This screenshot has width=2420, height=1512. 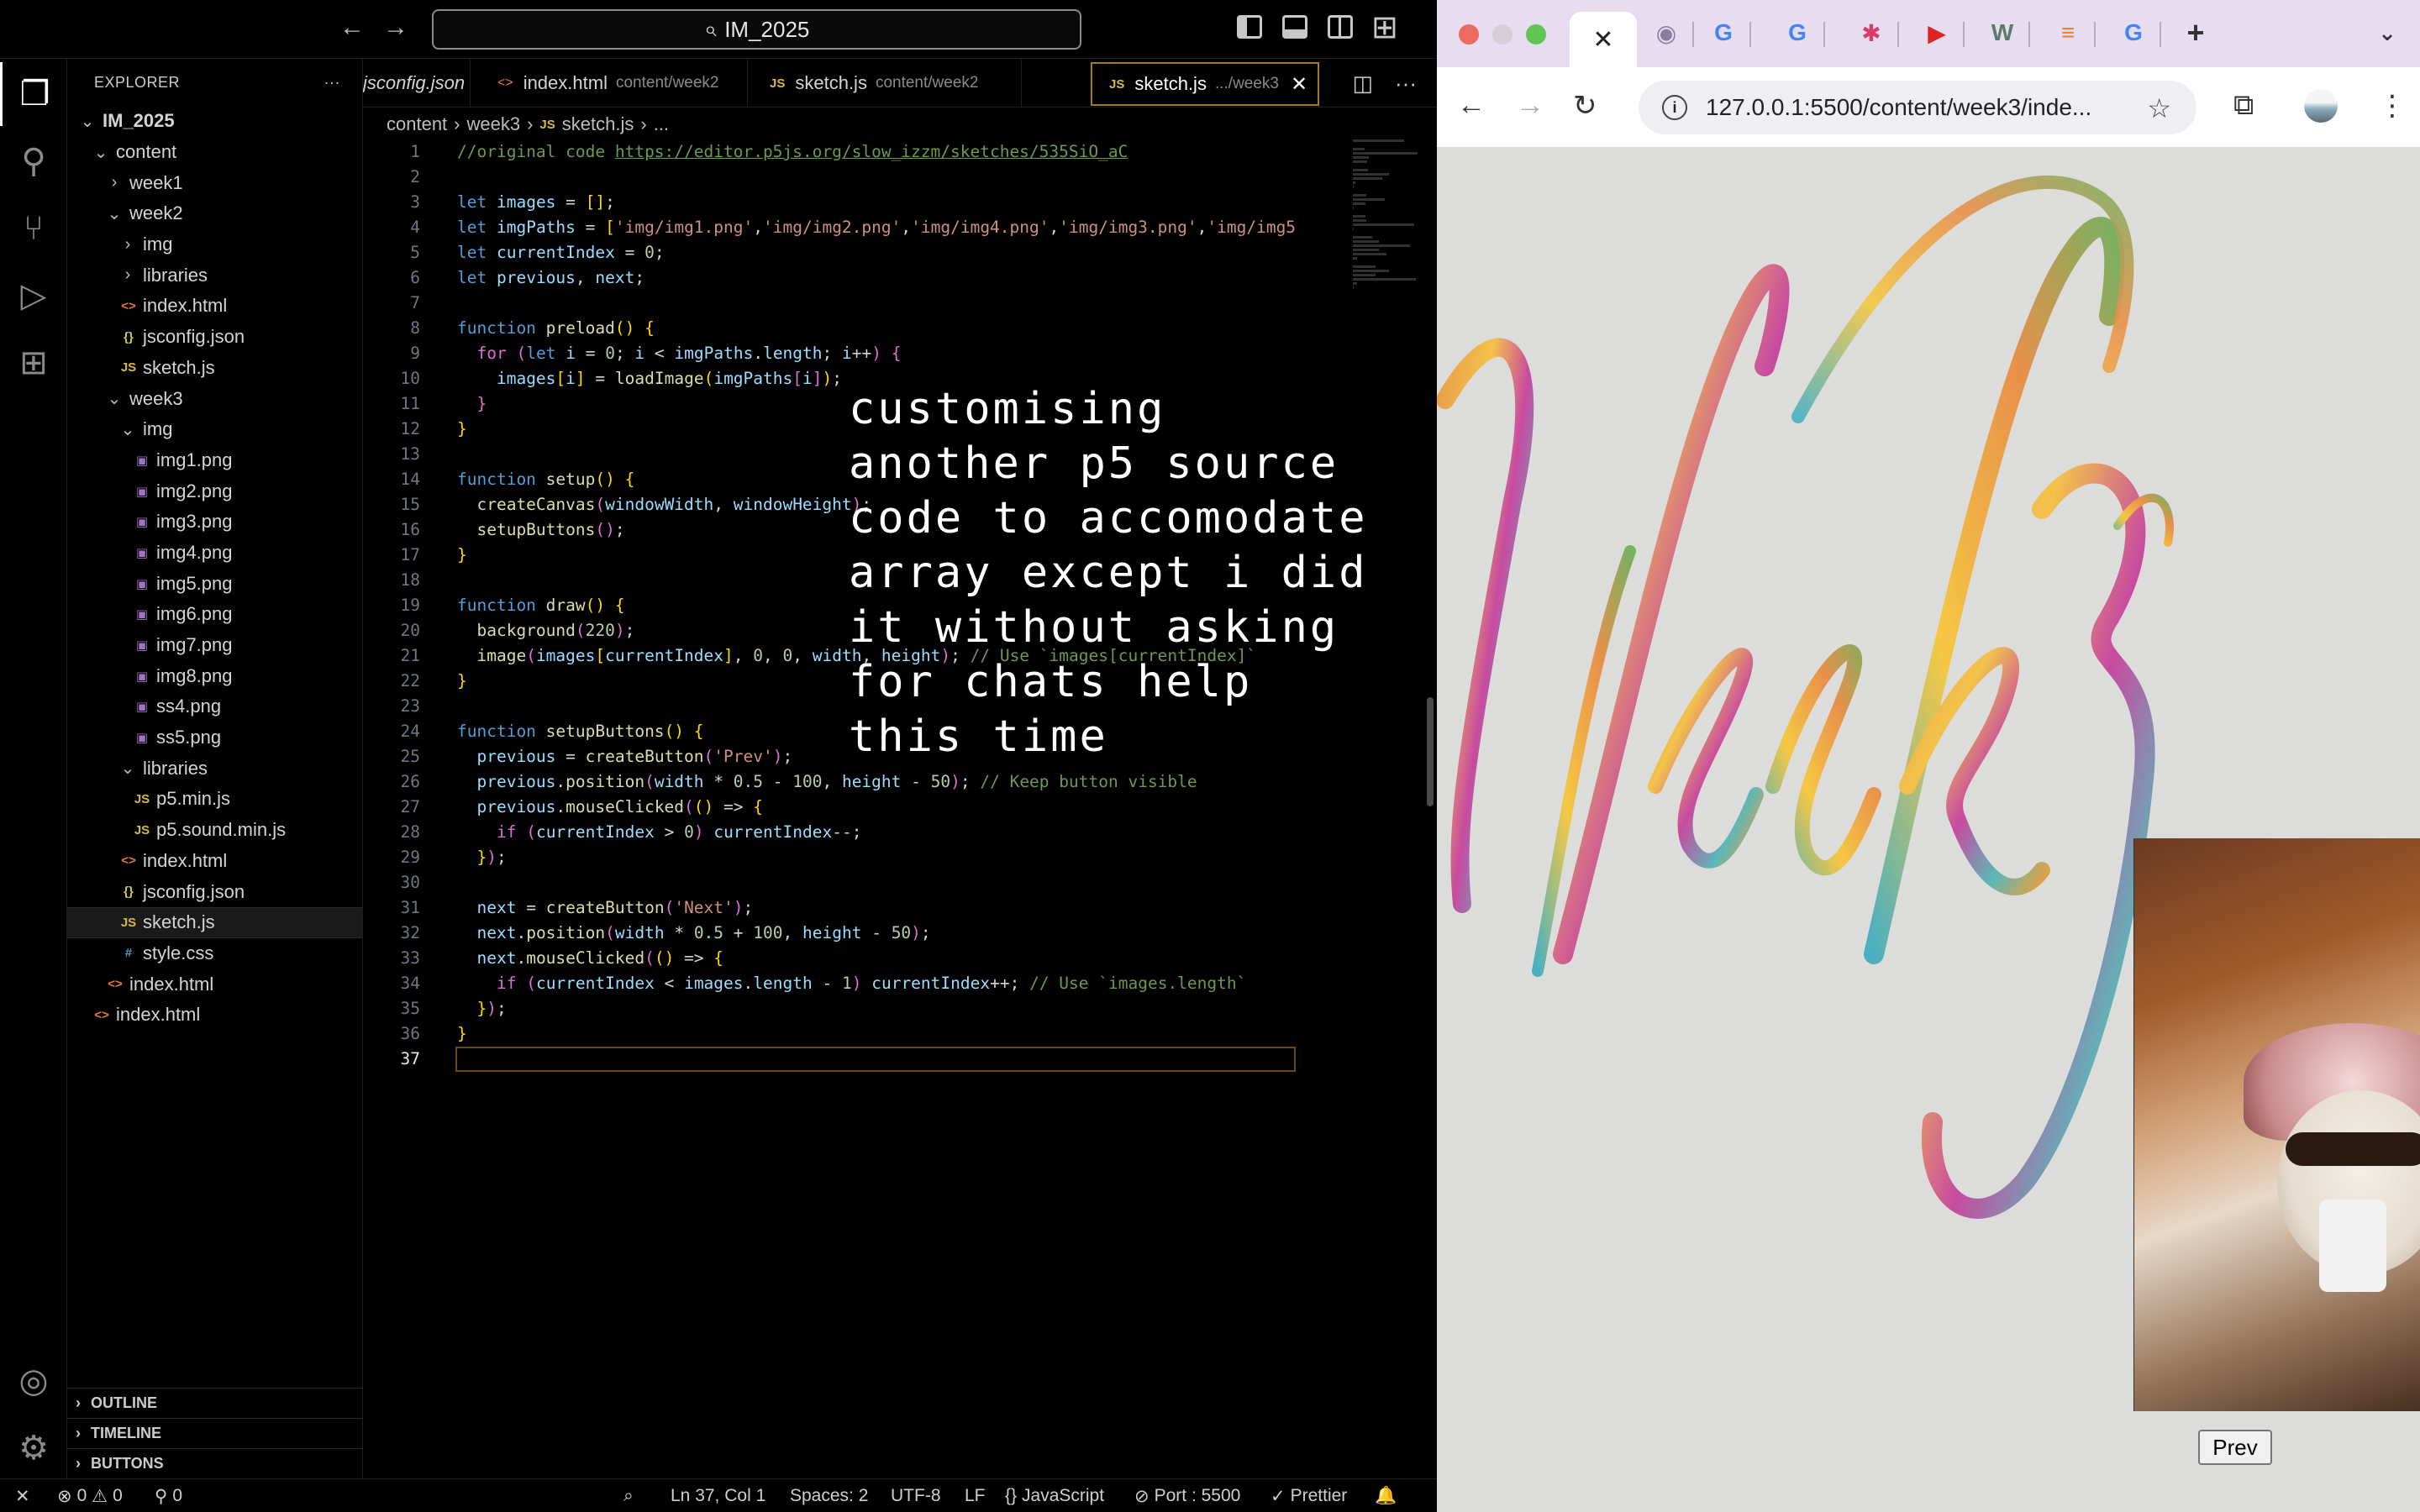 I want to click on encoding: UTF-8, so click(x=916, y=1495).